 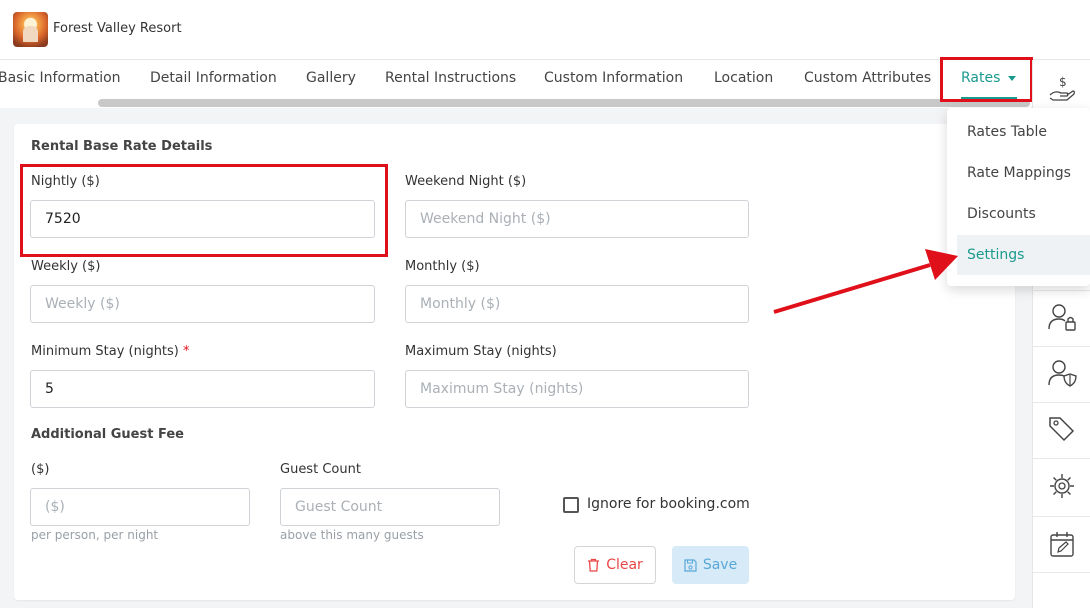 What do you see at coordinates (1012, 78) in the screenshot?
I see `chevron-down-icon` at bounding box center [1012, 78].